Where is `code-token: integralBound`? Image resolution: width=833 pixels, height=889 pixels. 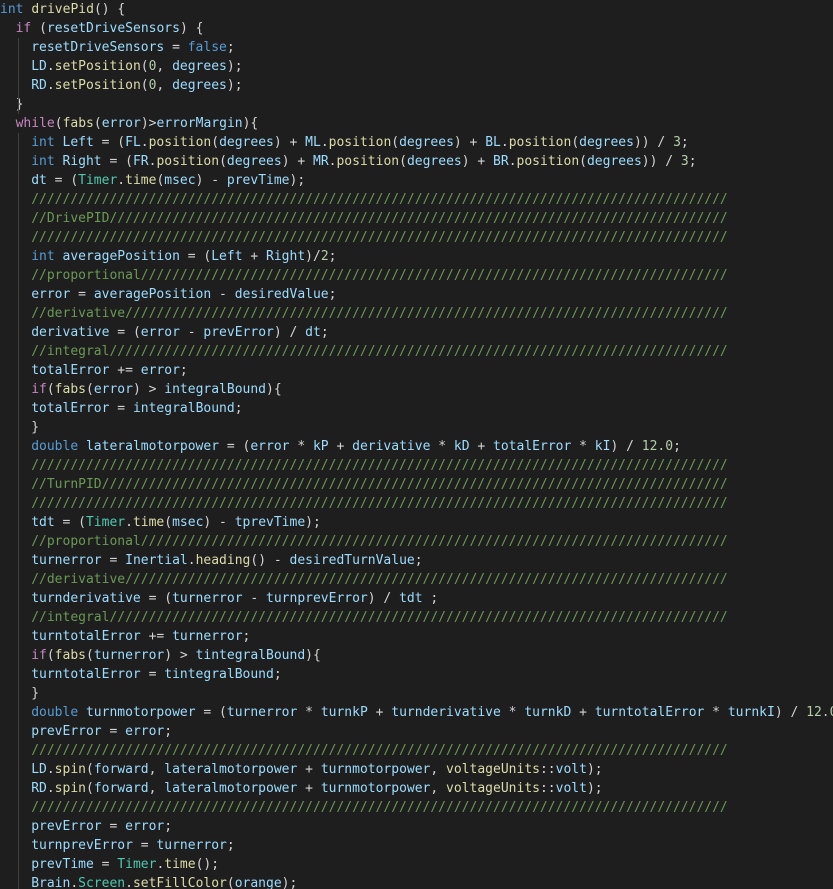 code-token: integralBound is located at coordinates (183, 408).